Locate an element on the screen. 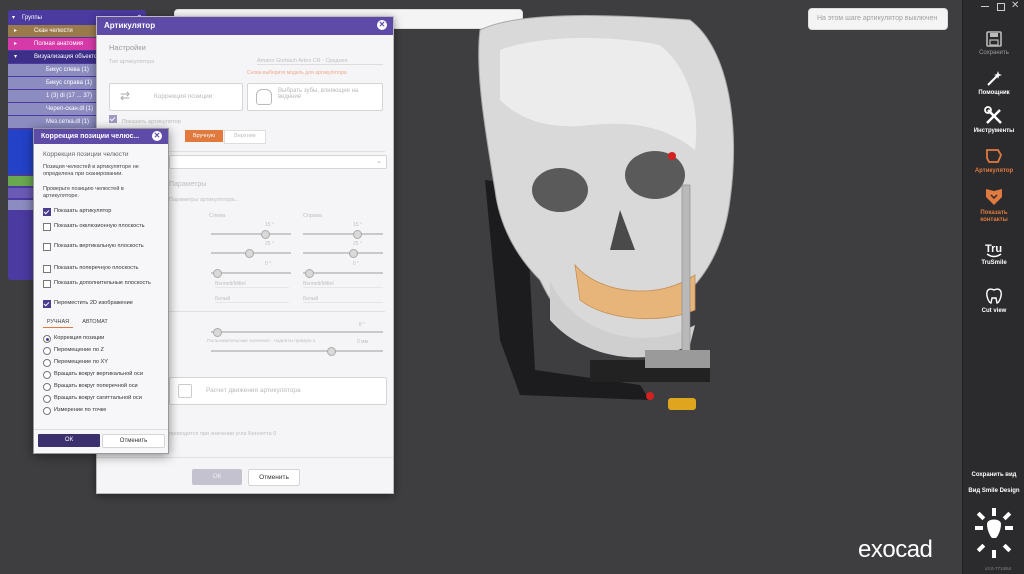 This screenshot has height=574, width=1024. radio-label: Перемещение по XY is located at coordinates (81, 362).